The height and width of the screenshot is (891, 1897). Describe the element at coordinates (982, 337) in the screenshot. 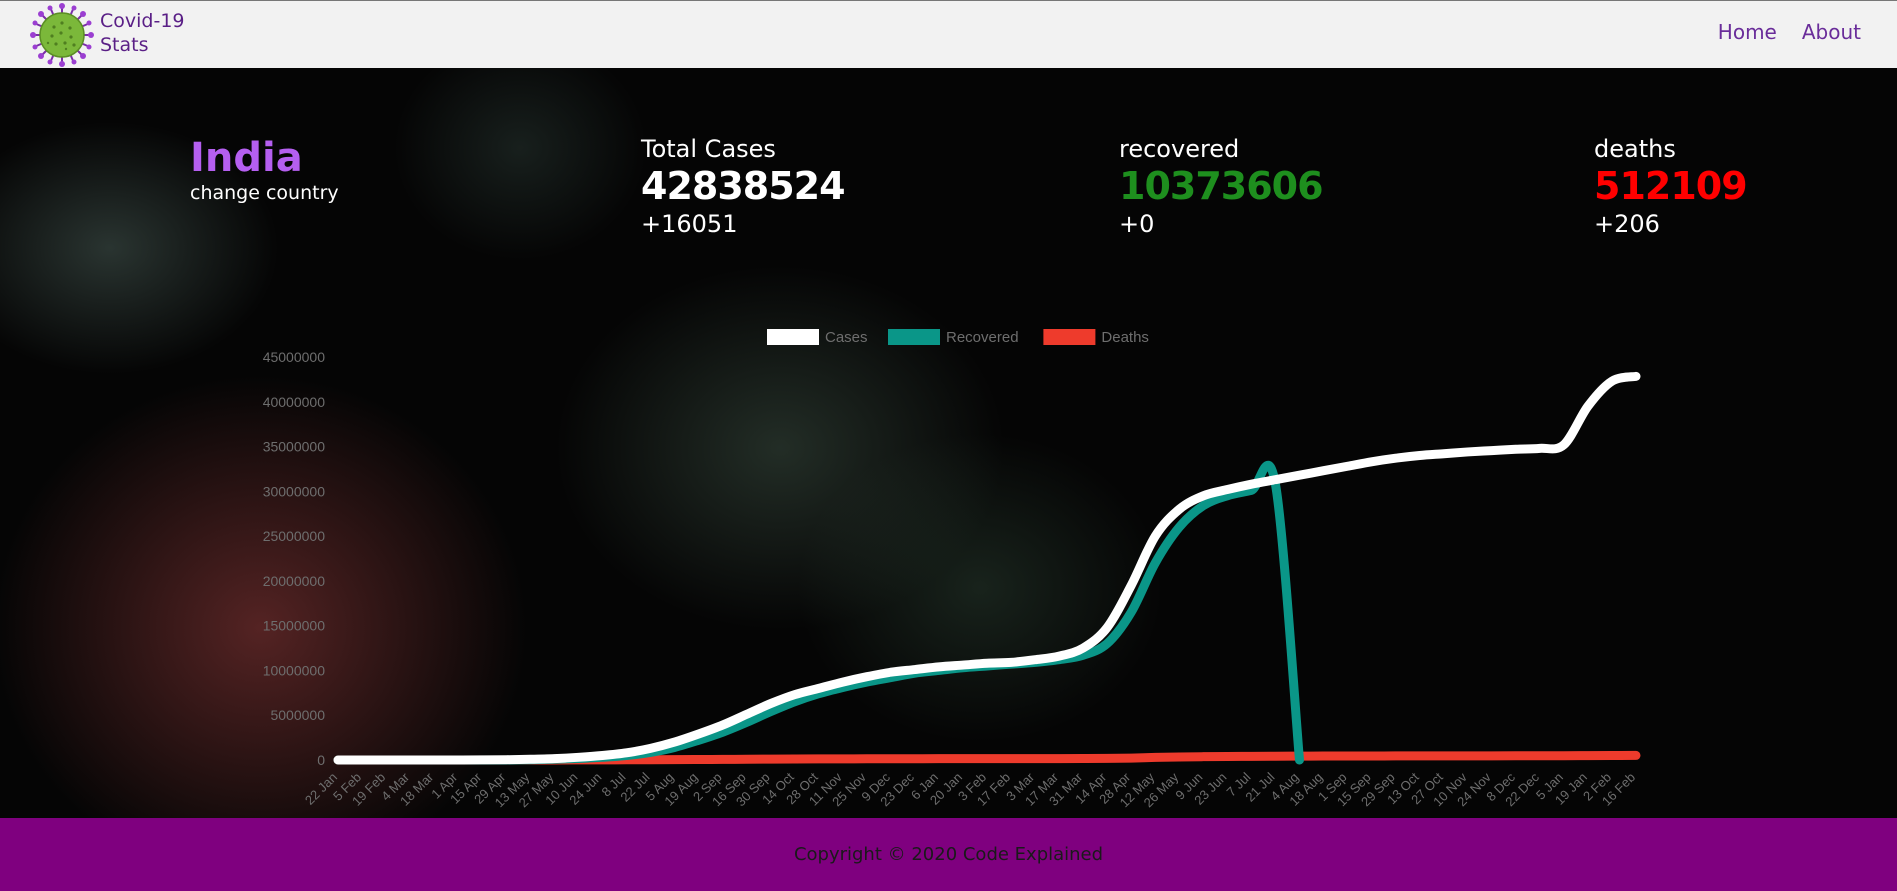

I see `legend-label-recovered: Recovered` at that location.